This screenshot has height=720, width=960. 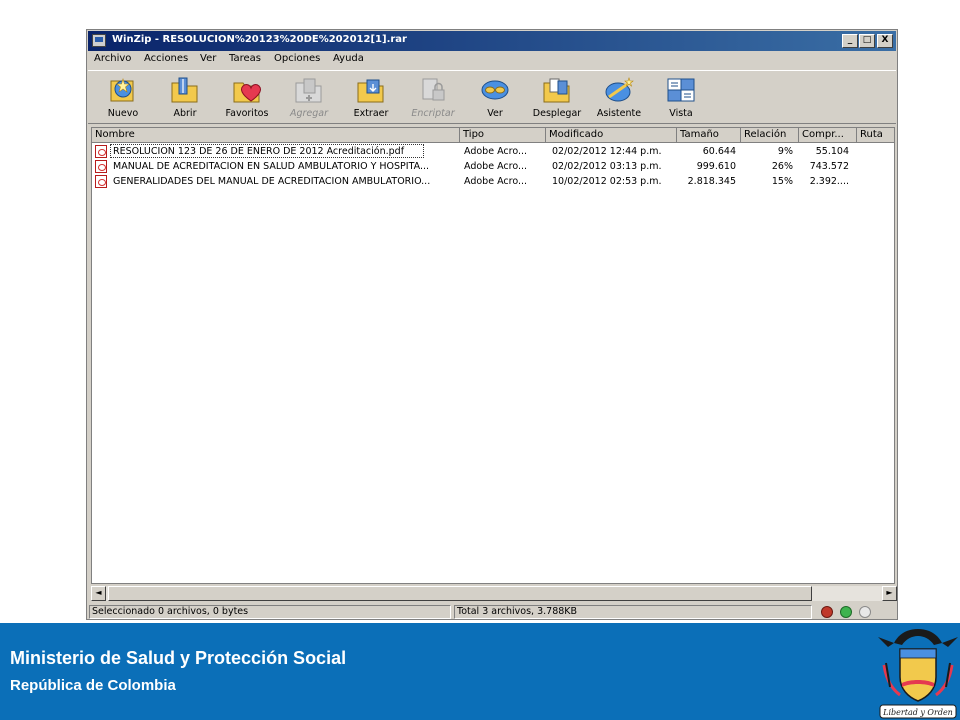 I want to click on file-size: 2.818.345, so click(x=711, y=181).